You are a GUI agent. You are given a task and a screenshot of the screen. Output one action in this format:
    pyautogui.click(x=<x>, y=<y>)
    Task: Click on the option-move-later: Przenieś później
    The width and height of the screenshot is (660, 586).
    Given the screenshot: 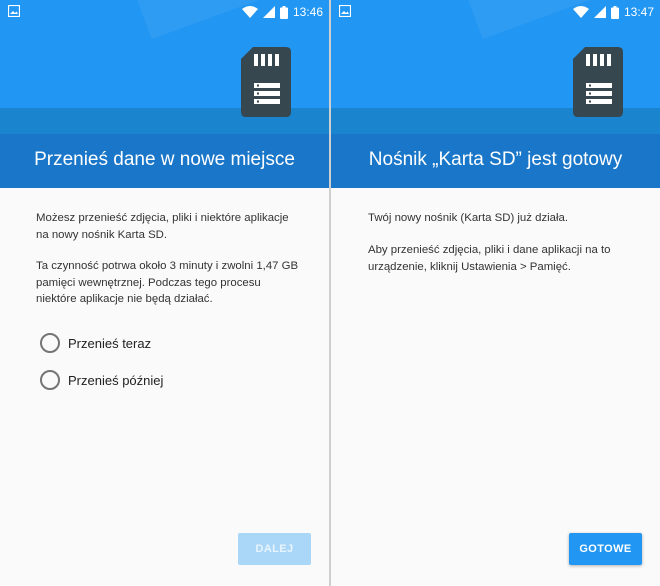 What is the action you would take?
    pyautogui.click(x=101, y=380)
    